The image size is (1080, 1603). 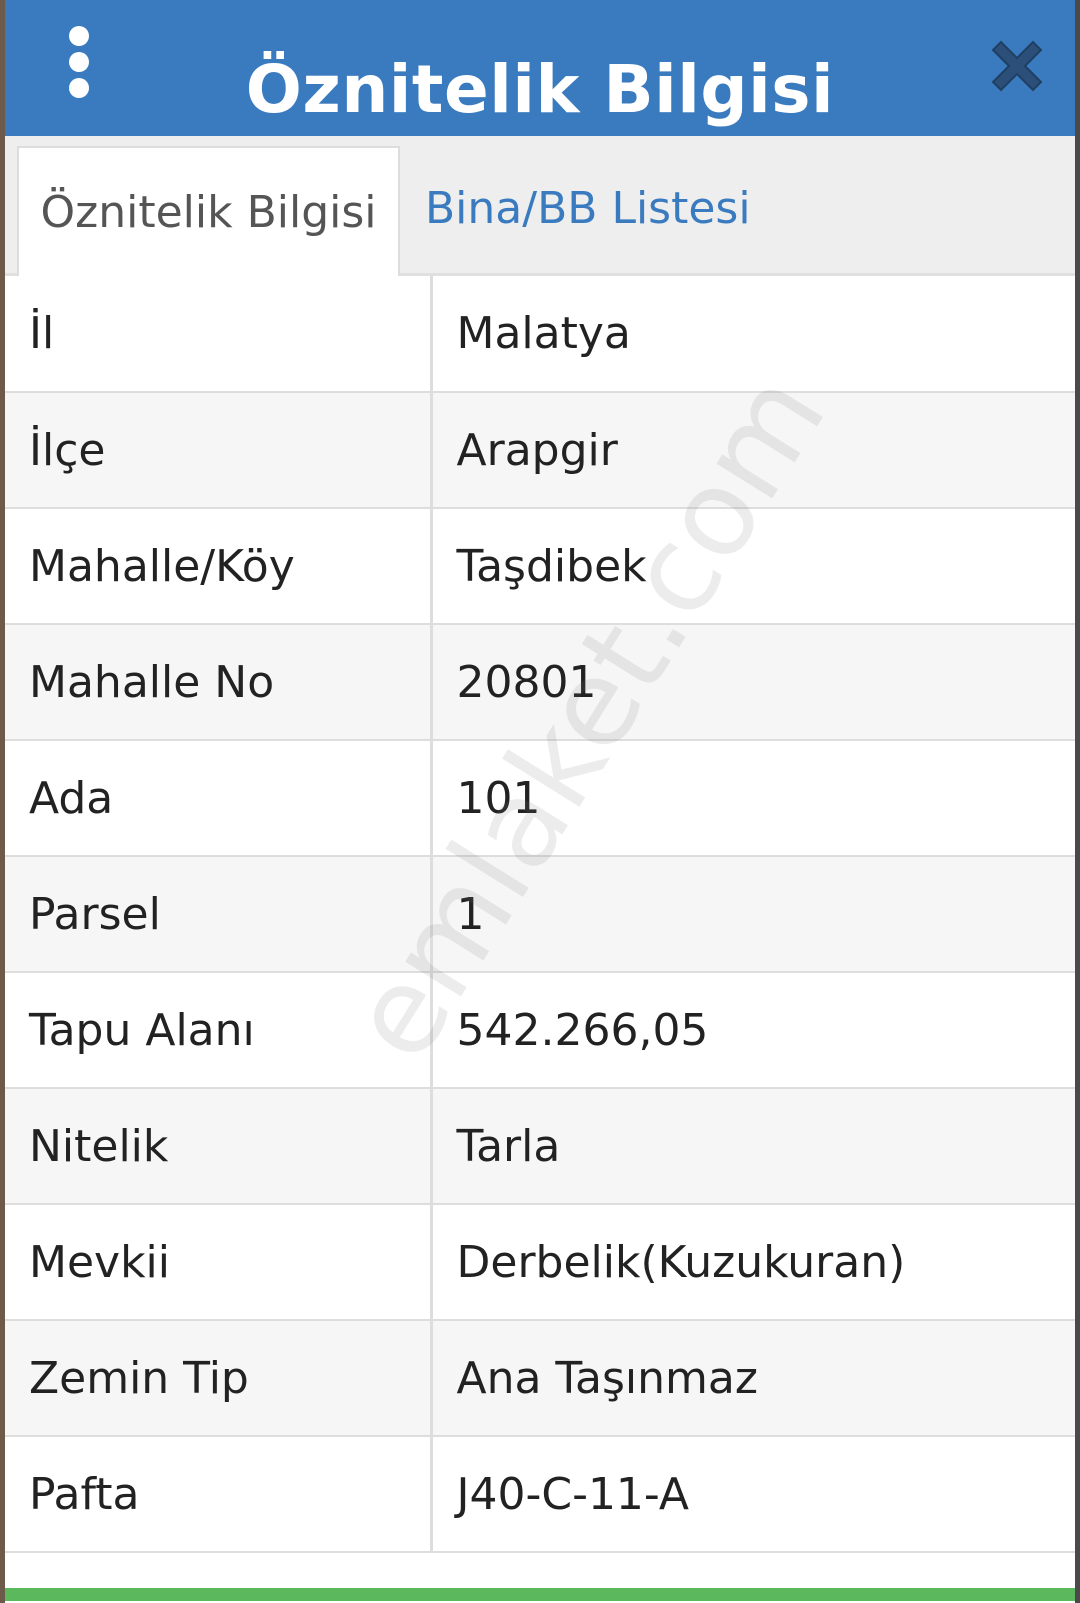 I want to click on footer-accent-bar, so click(x=540, y=1594).